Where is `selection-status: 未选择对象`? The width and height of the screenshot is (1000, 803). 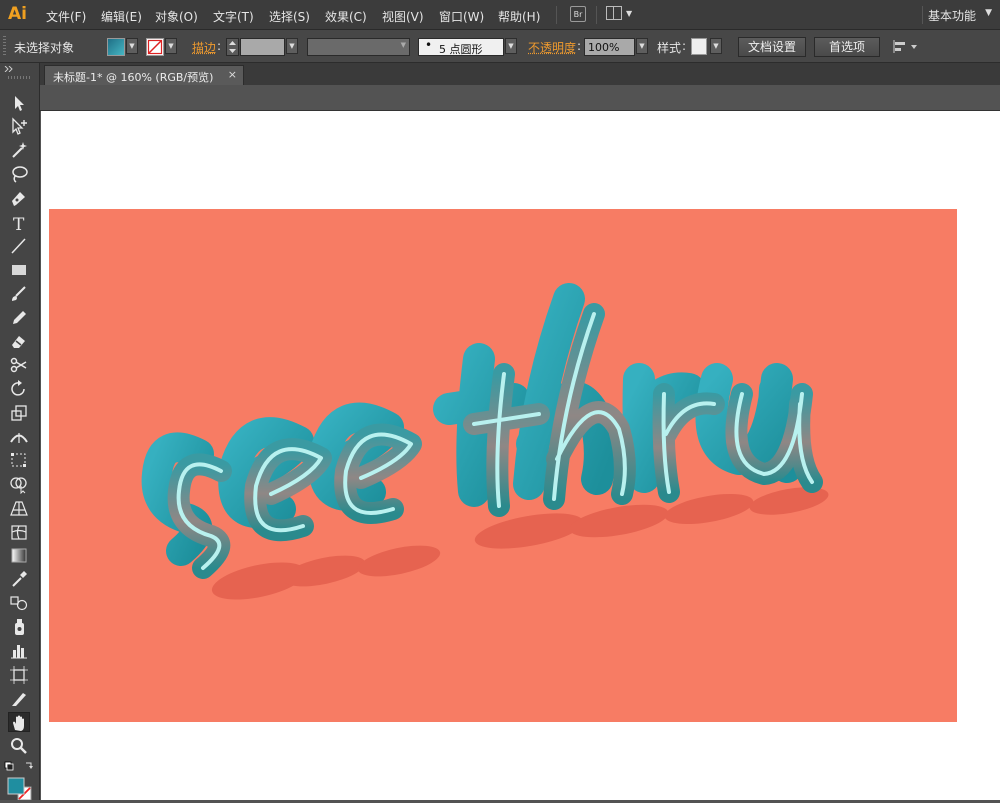 selection-status: 未选择对象 is located at coordinates (44, 48).